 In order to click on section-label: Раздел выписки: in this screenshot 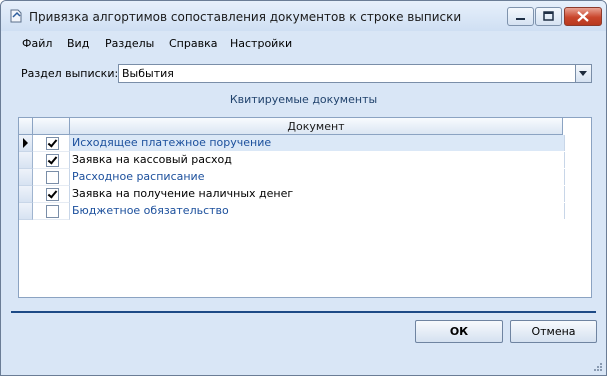, I will do `click(70, 73)`.